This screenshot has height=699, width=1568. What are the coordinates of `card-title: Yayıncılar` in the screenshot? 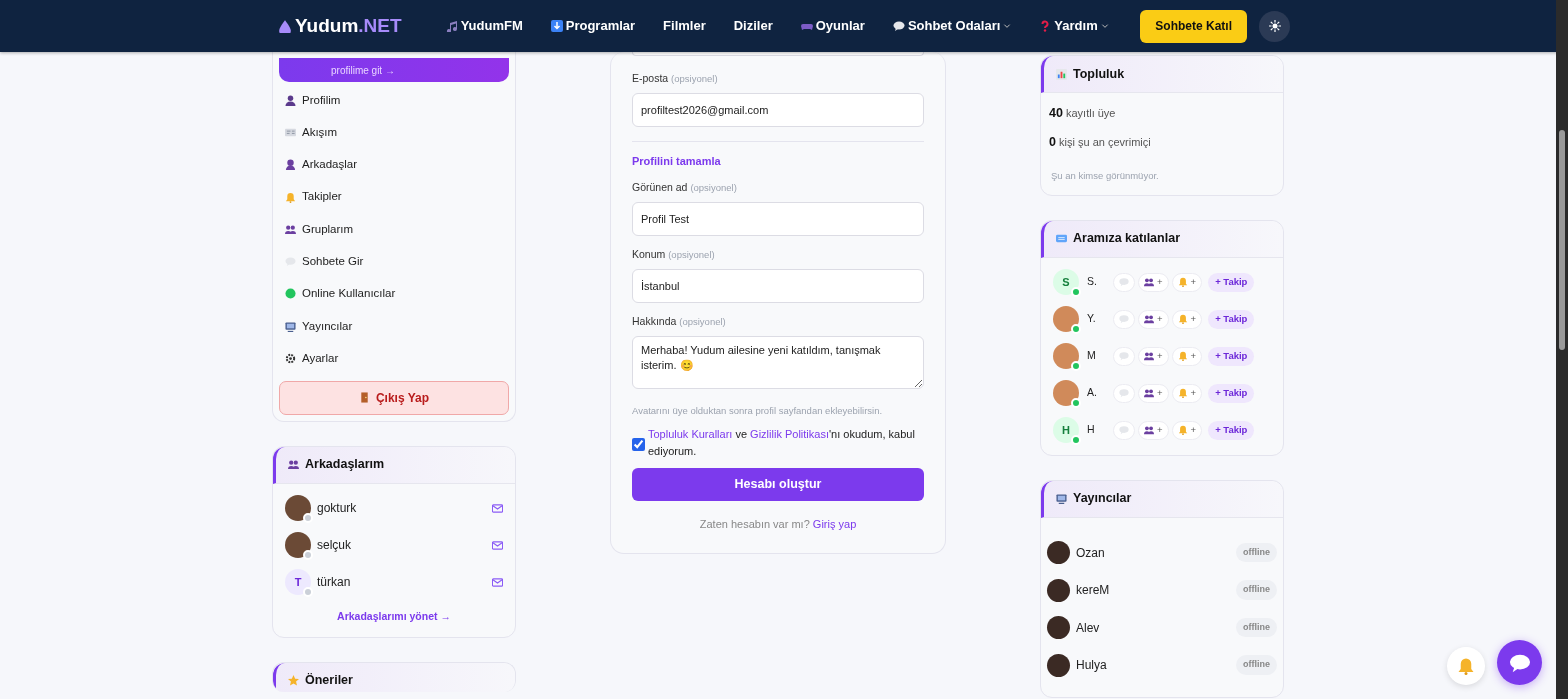 It's located at (1102, 499).